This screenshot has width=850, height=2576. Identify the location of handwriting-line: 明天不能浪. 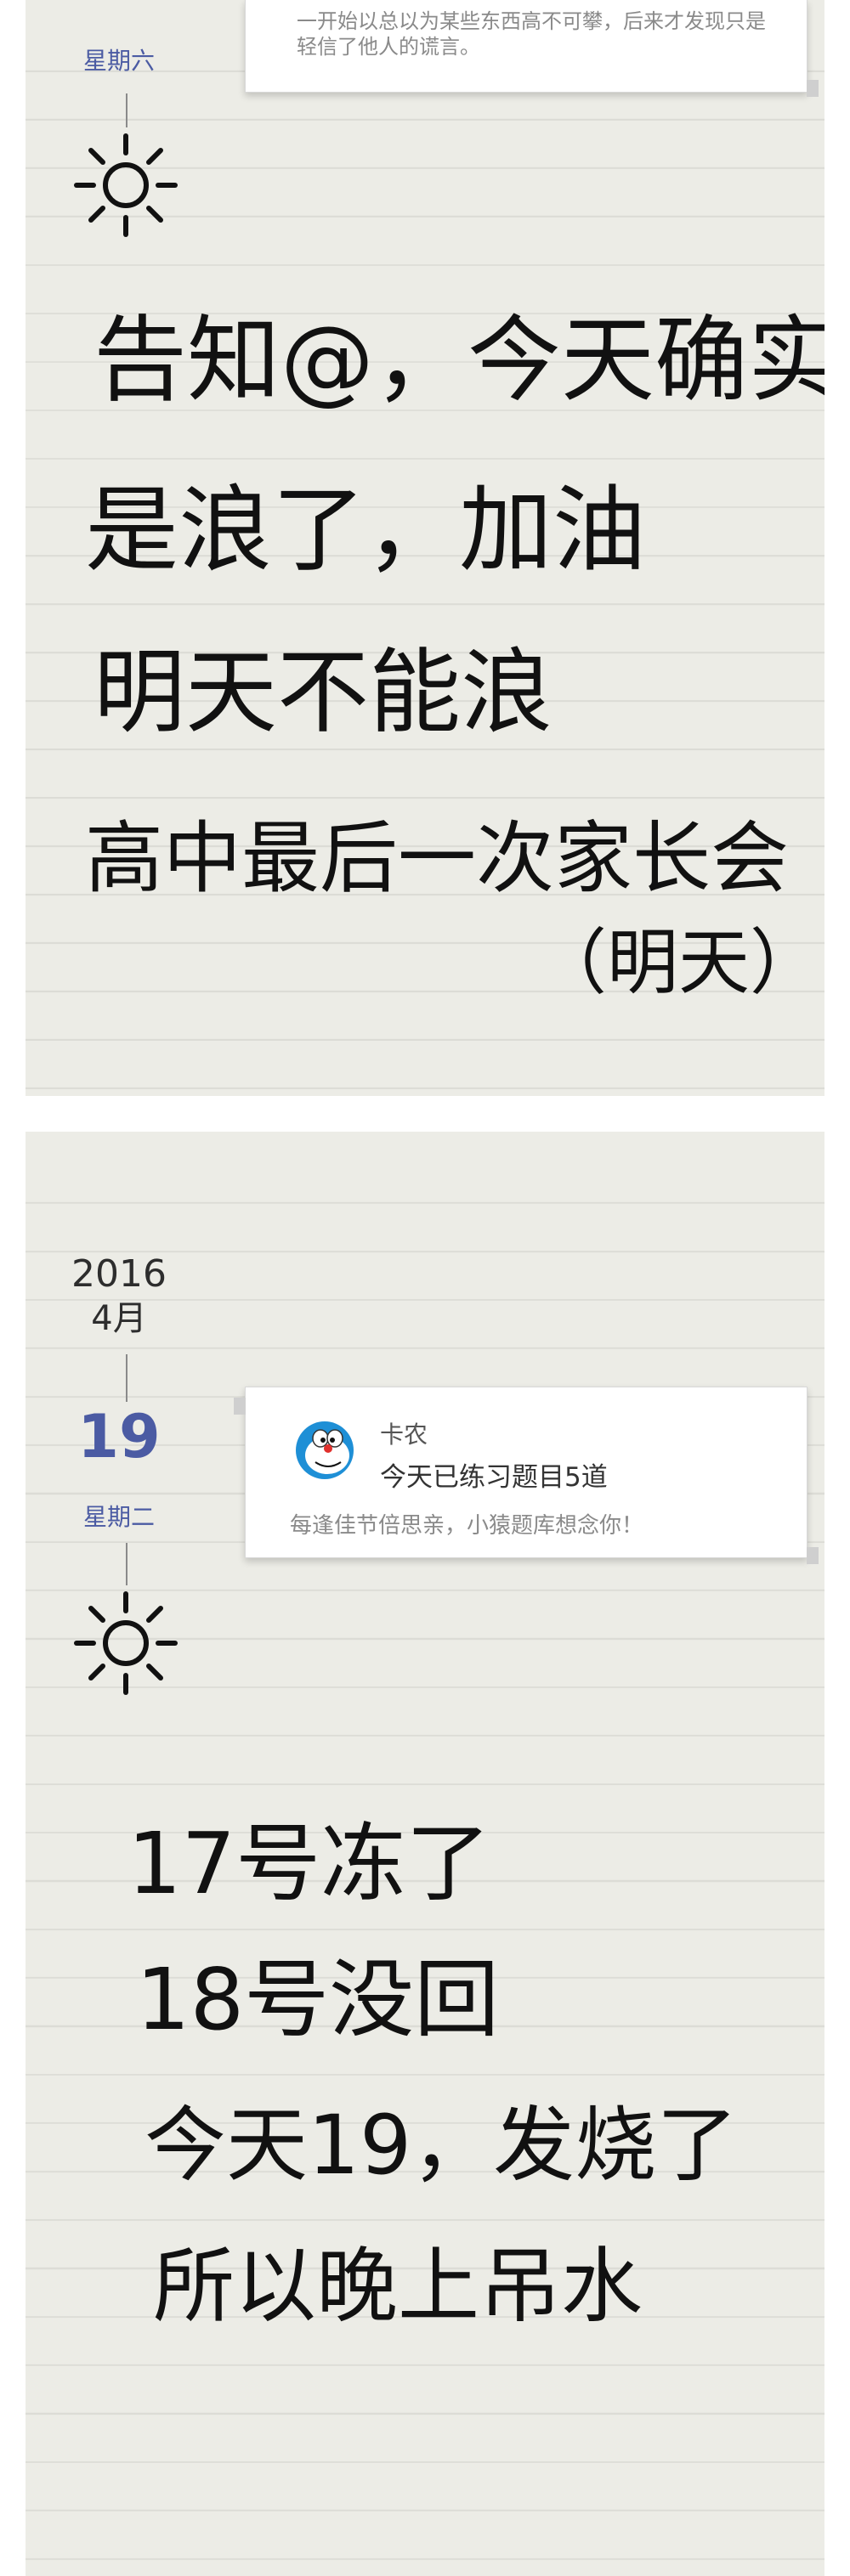
(323, 693).